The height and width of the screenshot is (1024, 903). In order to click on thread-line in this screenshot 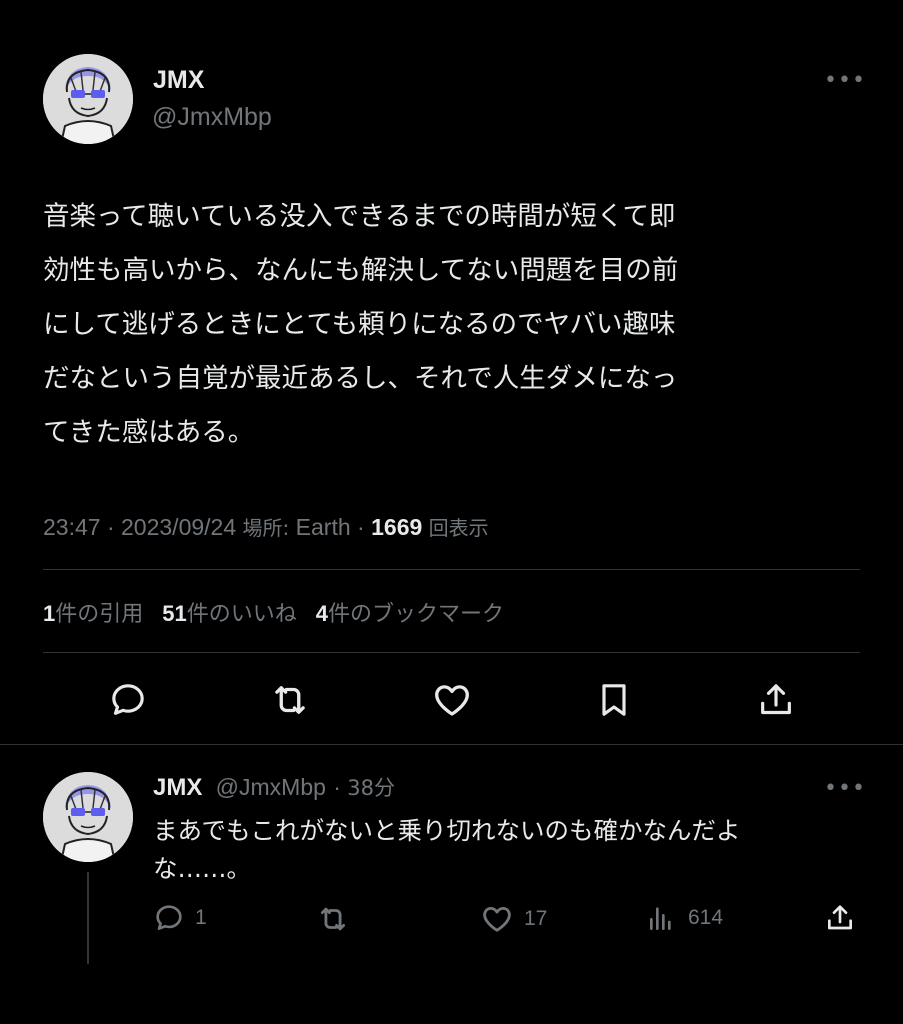, I will do `click(88, 918)`.